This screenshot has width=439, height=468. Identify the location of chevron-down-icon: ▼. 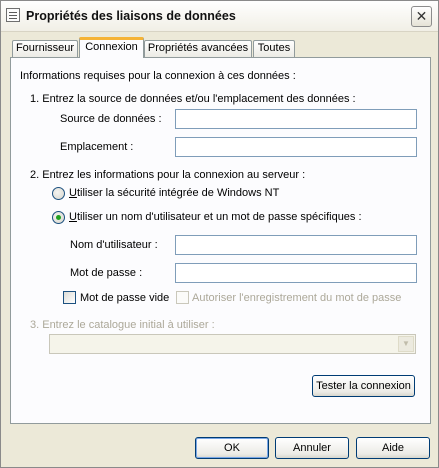
(406, 344).